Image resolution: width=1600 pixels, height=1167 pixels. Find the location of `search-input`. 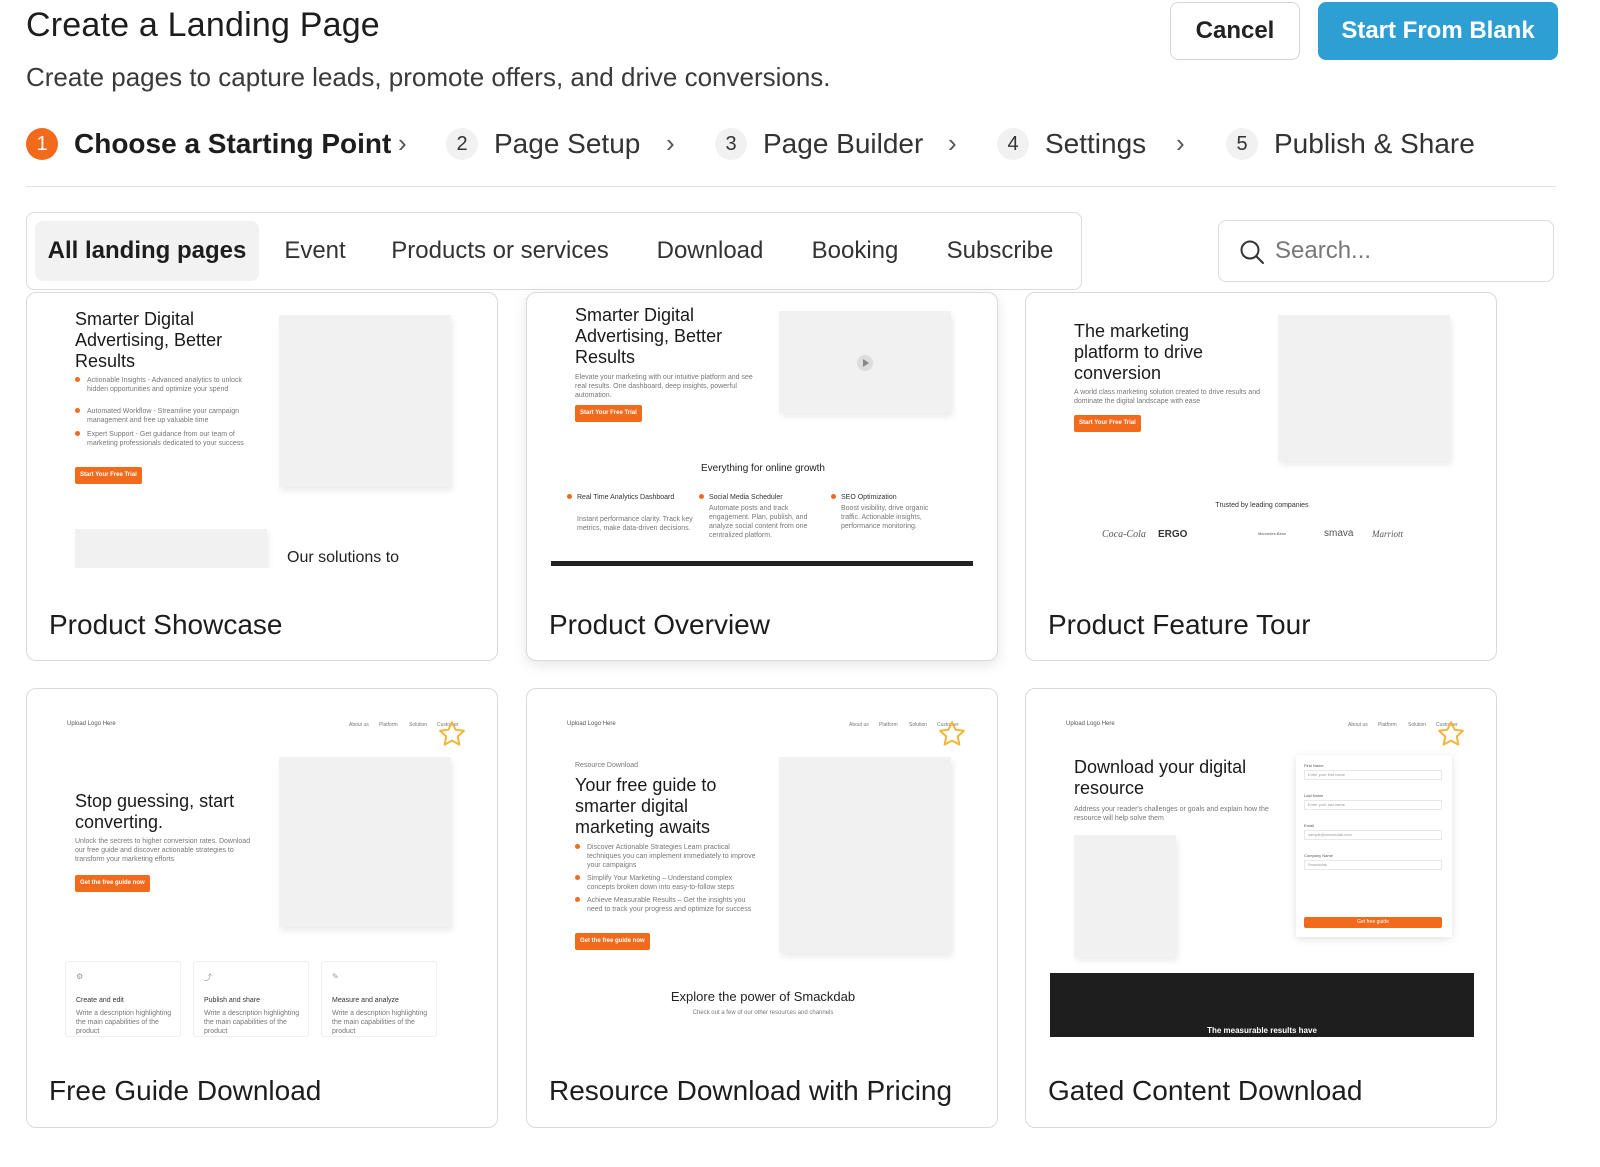

search-input is located at coordinates (1405, 251).